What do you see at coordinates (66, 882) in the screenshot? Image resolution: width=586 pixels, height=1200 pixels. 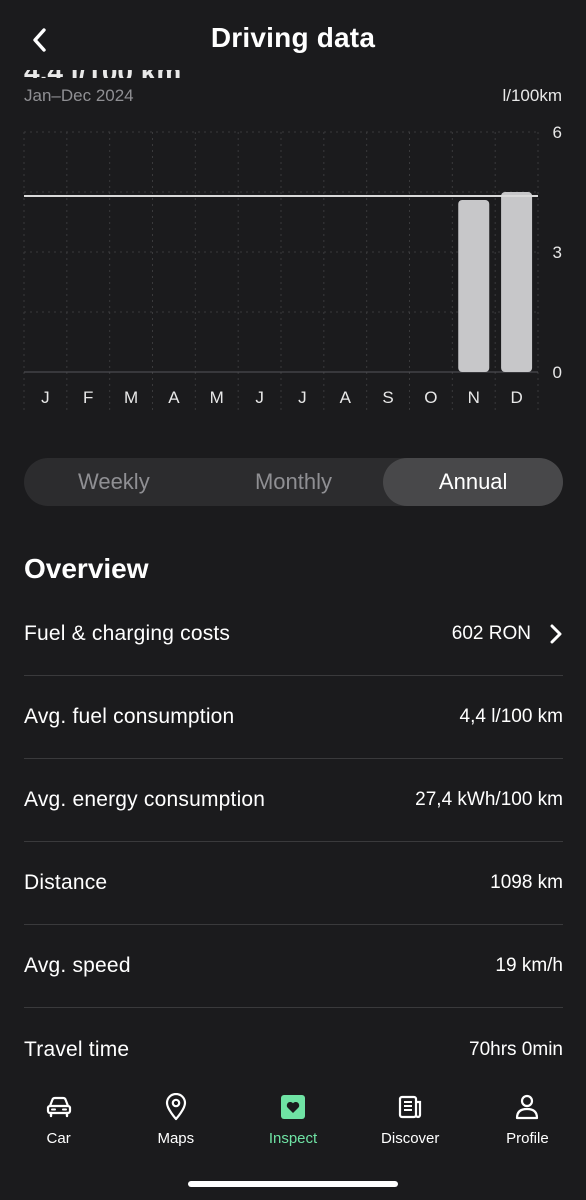 I see `row-label: Distance` at bounding box center [66, 882].